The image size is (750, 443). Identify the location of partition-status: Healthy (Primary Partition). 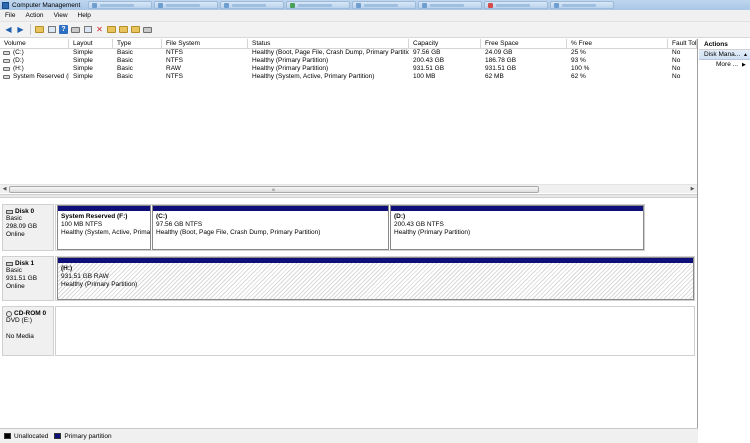
(99, 284).